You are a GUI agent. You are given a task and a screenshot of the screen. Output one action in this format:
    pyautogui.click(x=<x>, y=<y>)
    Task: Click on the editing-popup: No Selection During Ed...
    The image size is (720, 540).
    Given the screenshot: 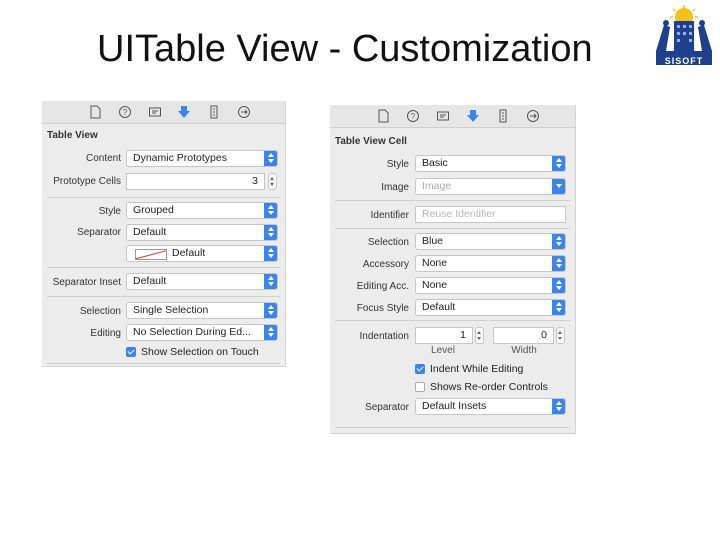 What is the action you would take?
    pyautogui.click(x=202, y=332)
    